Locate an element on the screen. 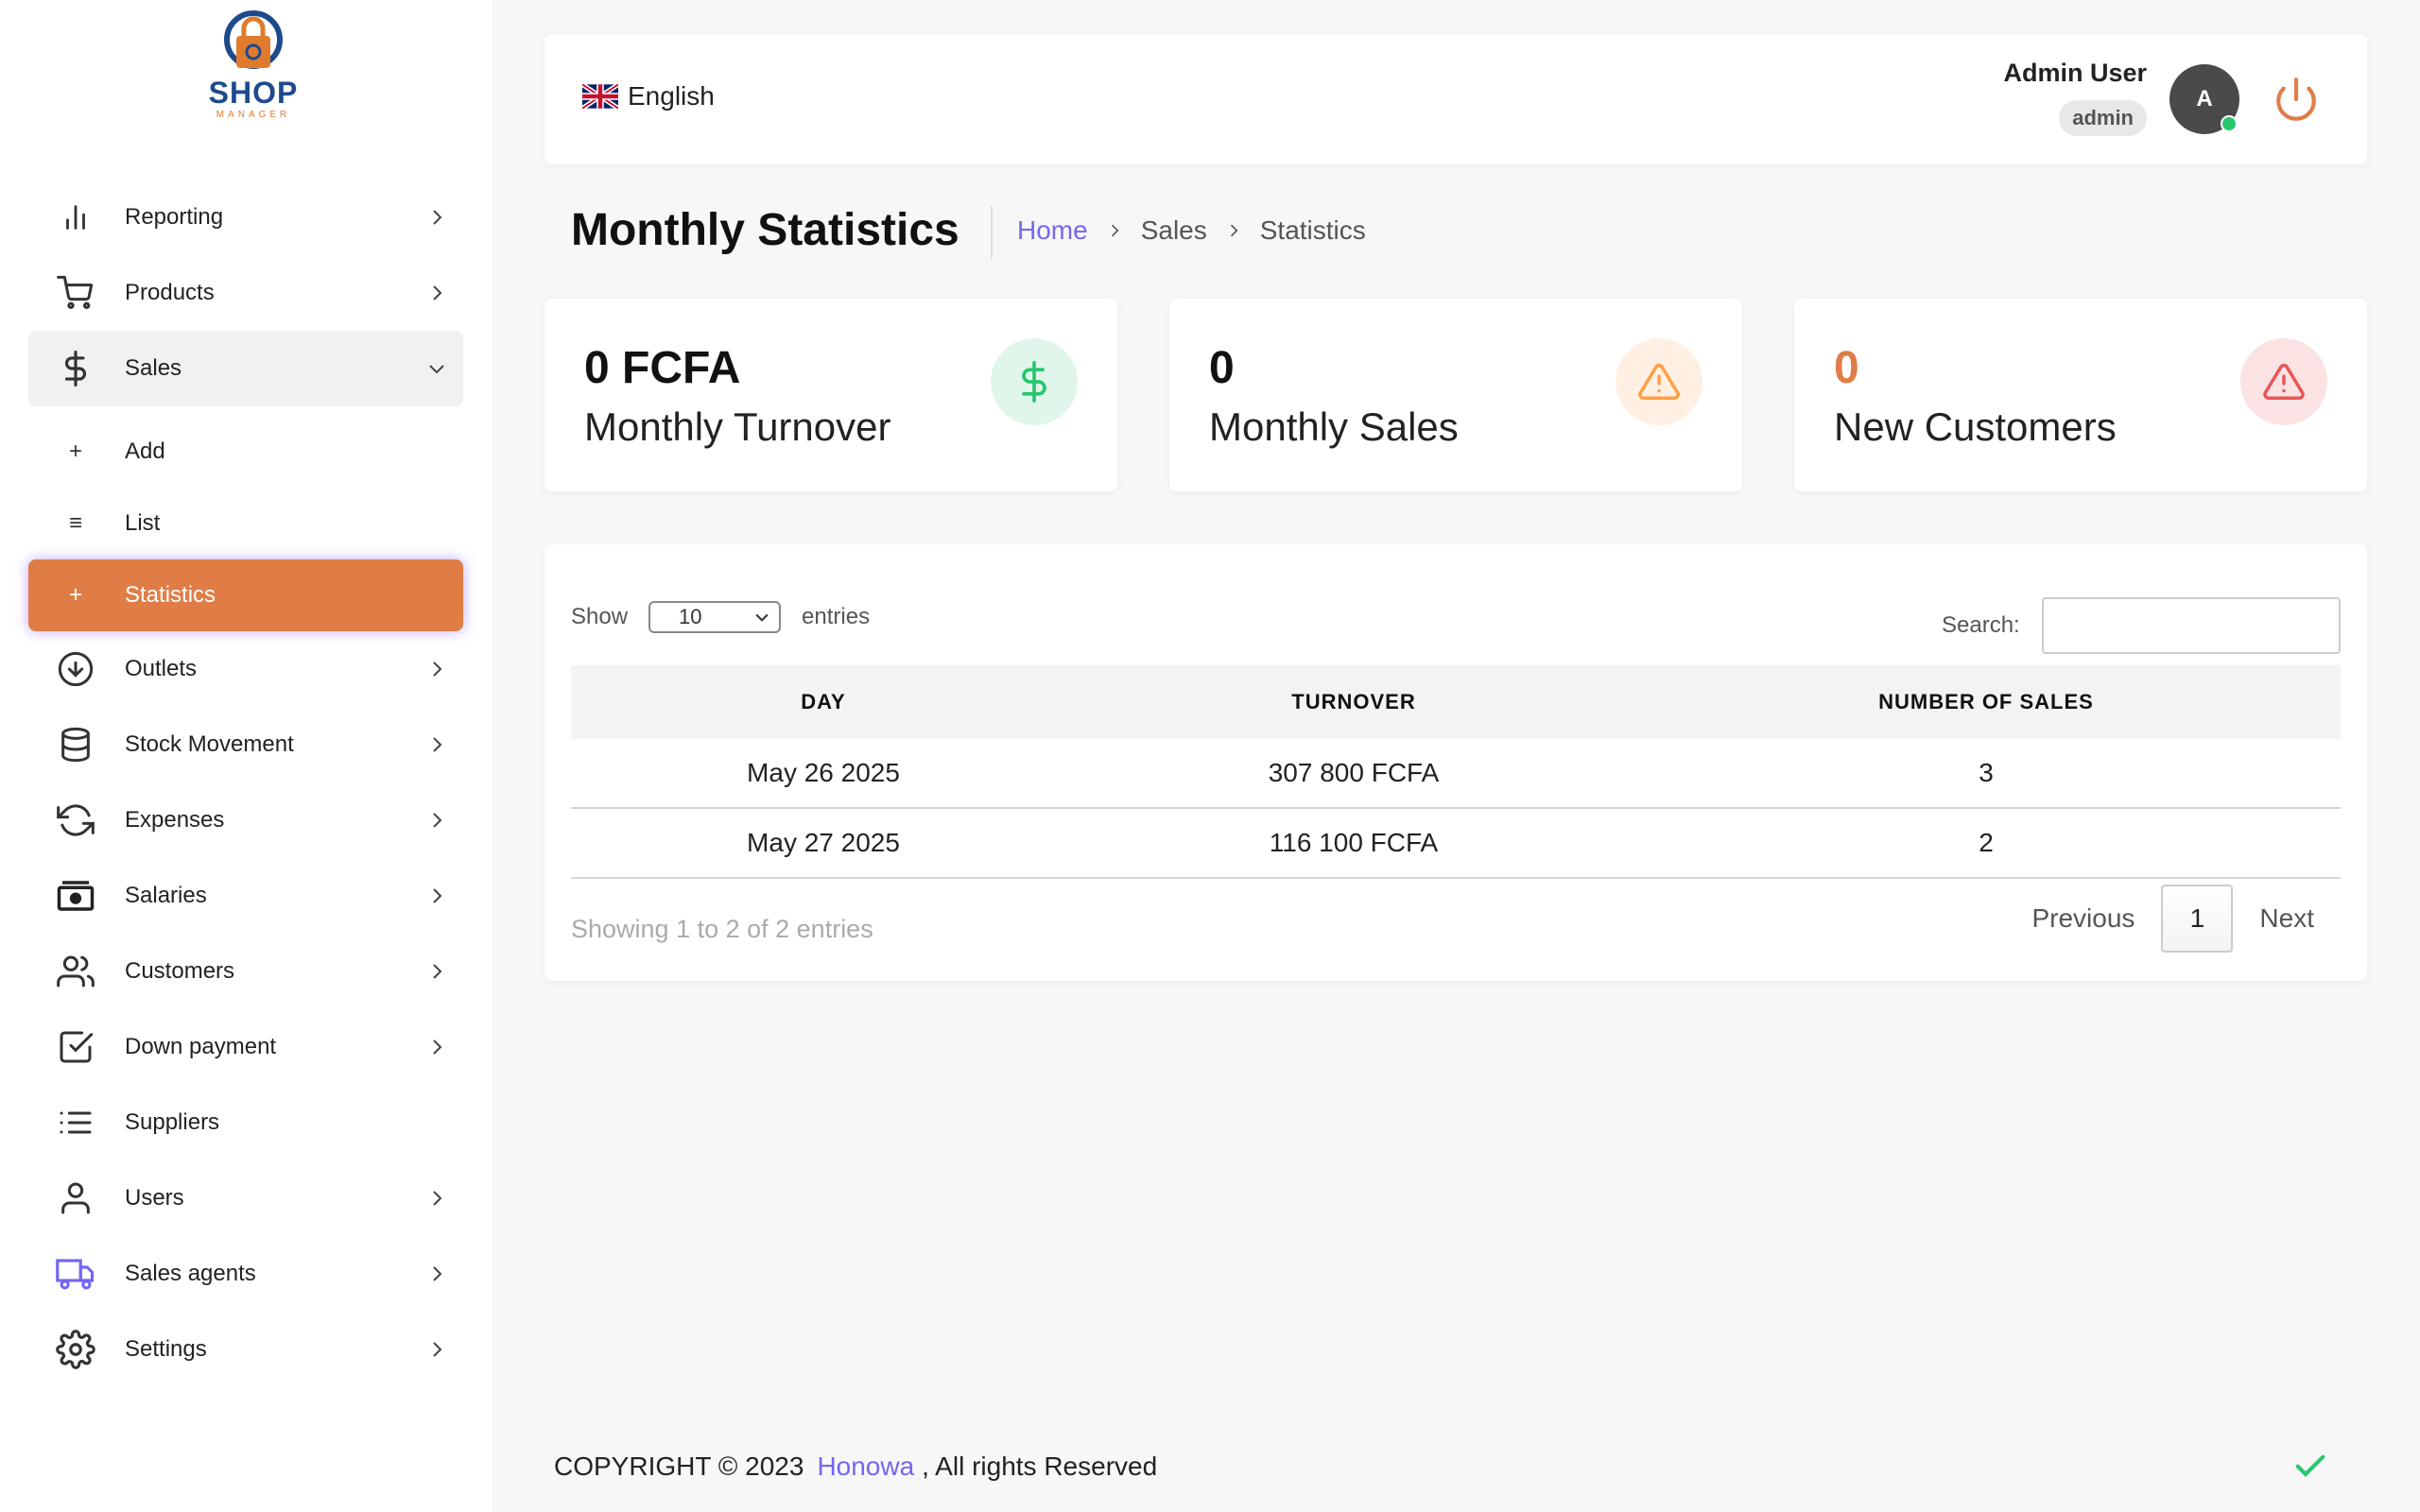  list-icon is located at coordinates (75, 1122).